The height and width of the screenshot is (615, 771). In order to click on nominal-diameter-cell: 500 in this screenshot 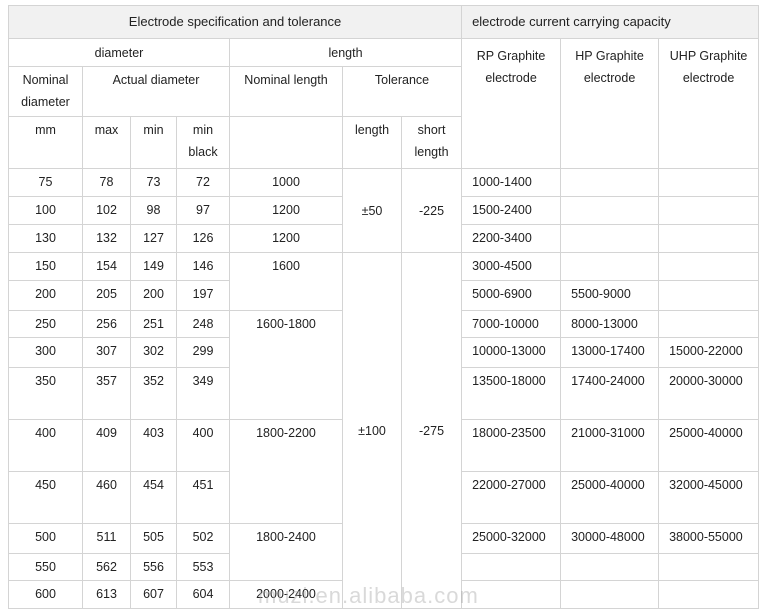, I will do `click(45, 538)`.